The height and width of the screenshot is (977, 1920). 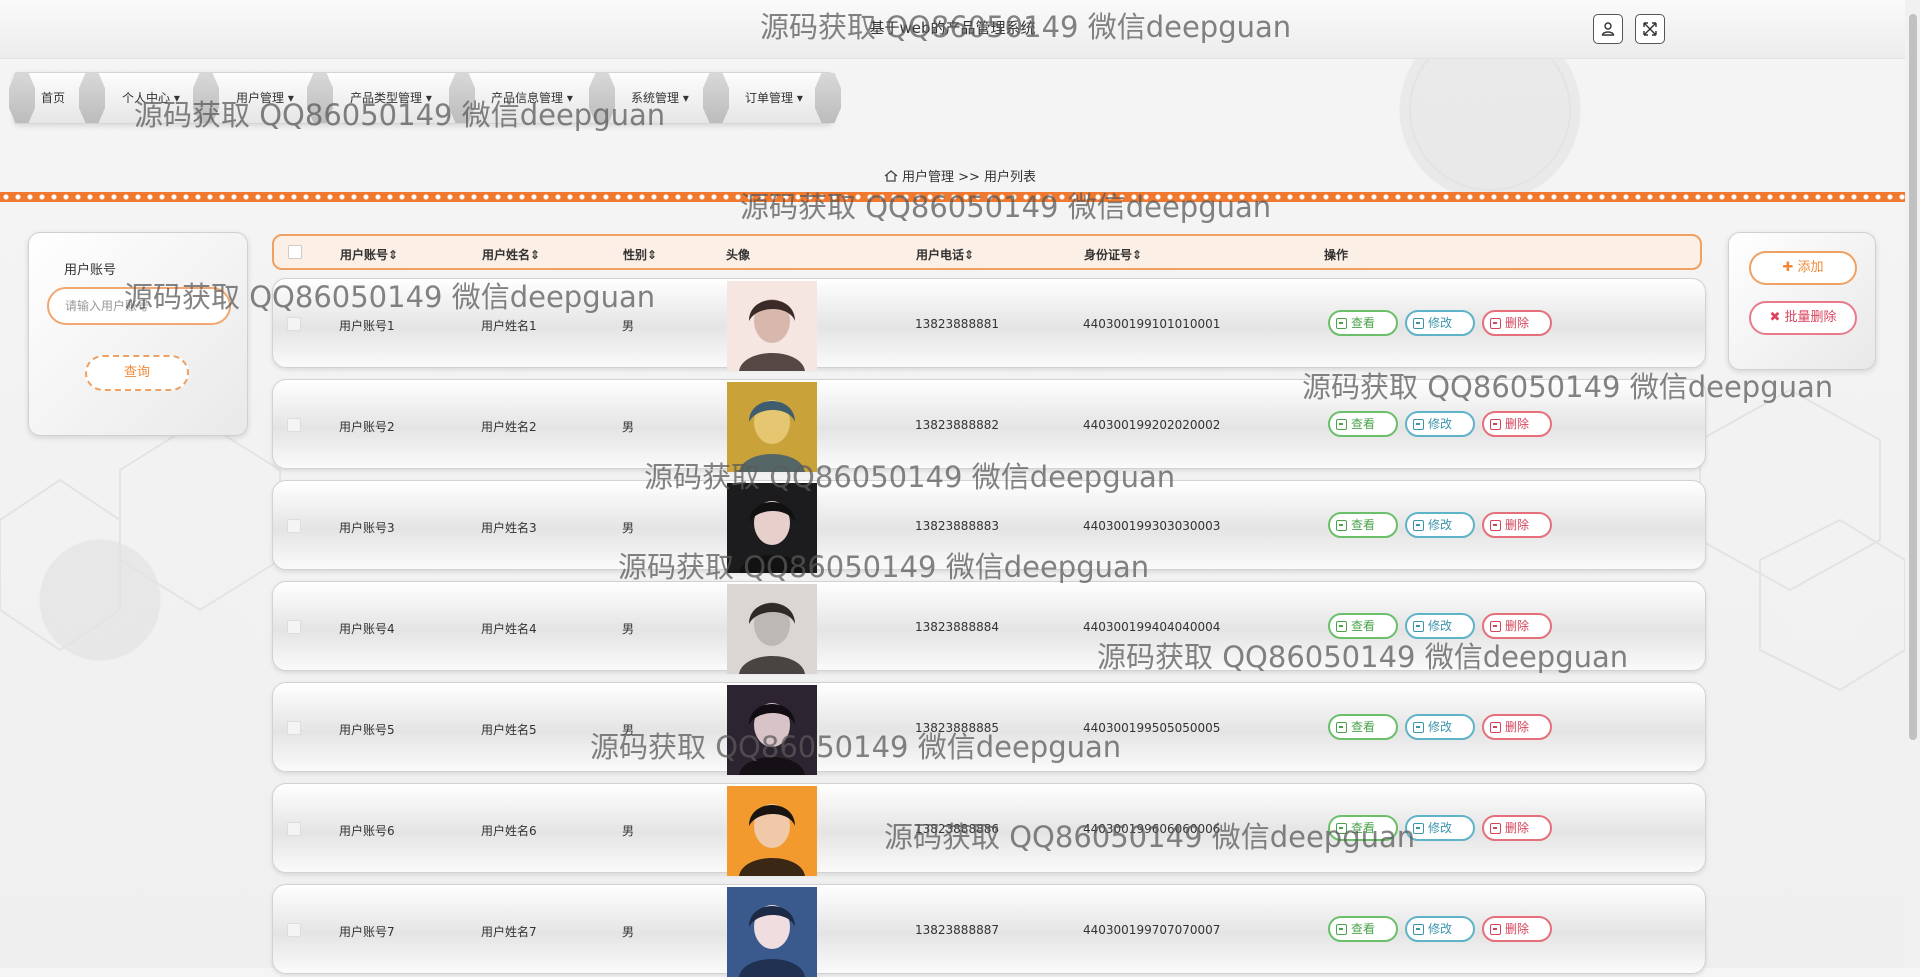 What do you see at coordinates (139, 306) in the screenshot?
I see `search-account-input` at bounding box center [139, 306].